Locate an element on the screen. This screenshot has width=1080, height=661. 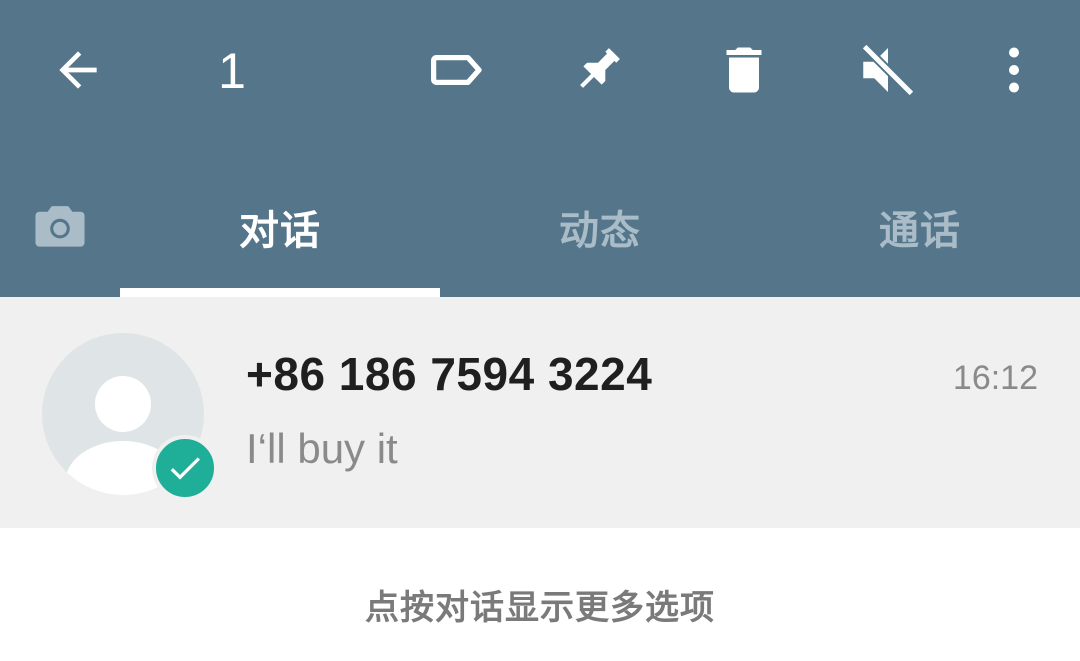
hint-text: 点按对话显示更多选项 is located at coordinates (540, 608).